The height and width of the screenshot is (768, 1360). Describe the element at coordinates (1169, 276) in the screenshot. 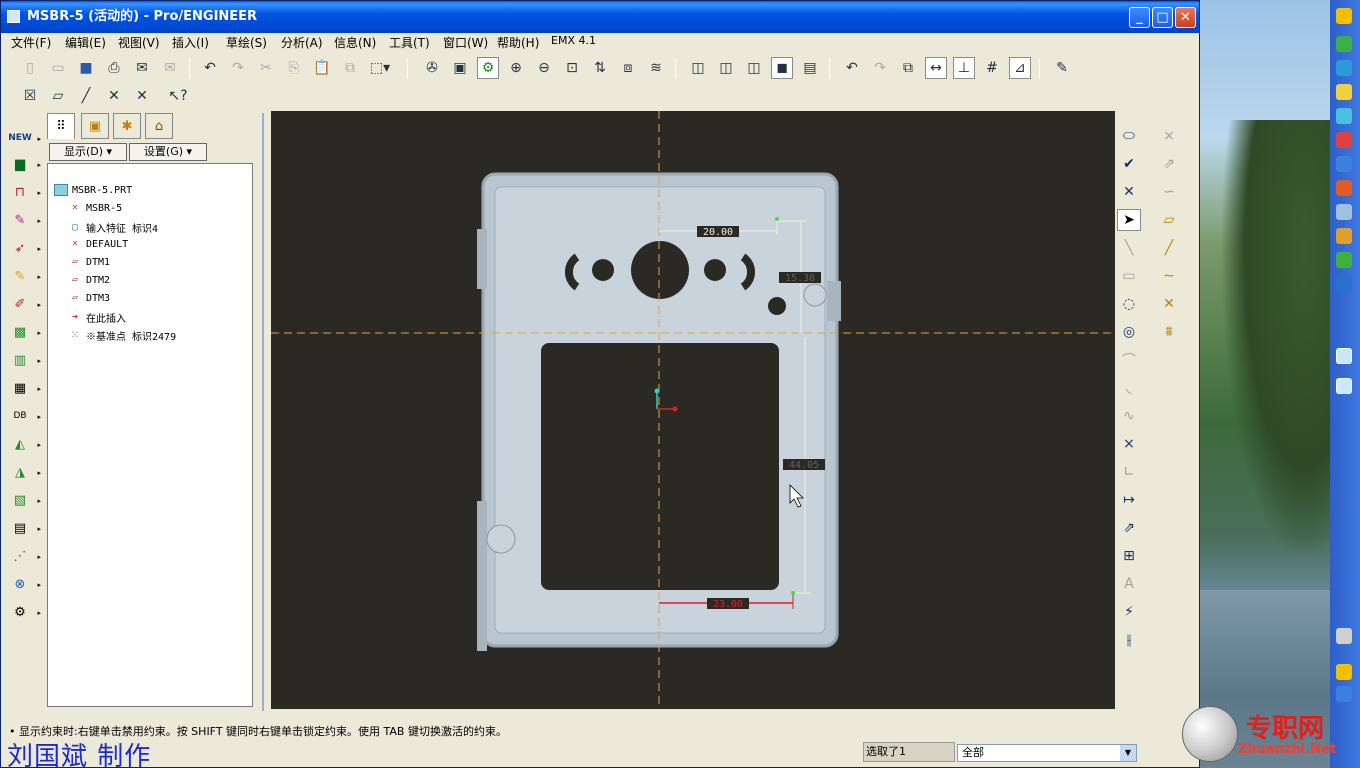

I see `datum-curve-create-icon: ∼` at that location.